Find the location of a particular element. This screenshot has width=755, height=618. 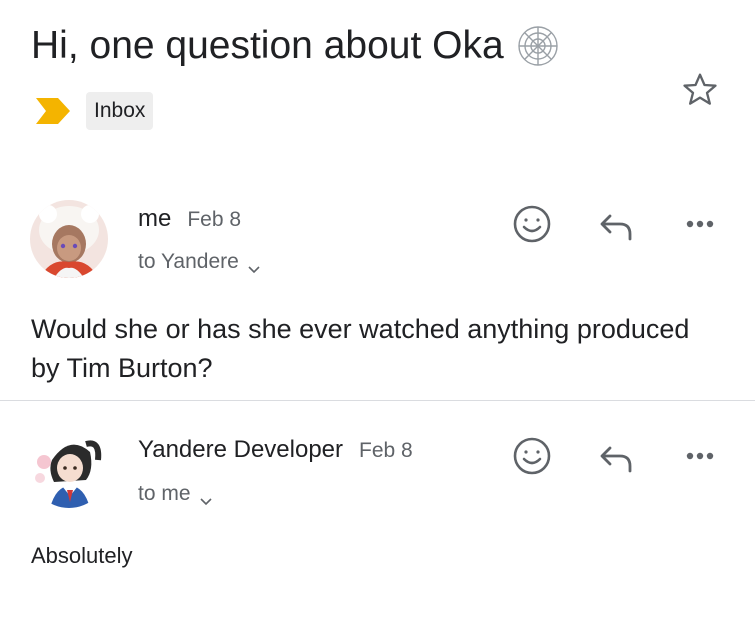

subject-text: Hi, one question about Oka is located at coordinates (267, 45).